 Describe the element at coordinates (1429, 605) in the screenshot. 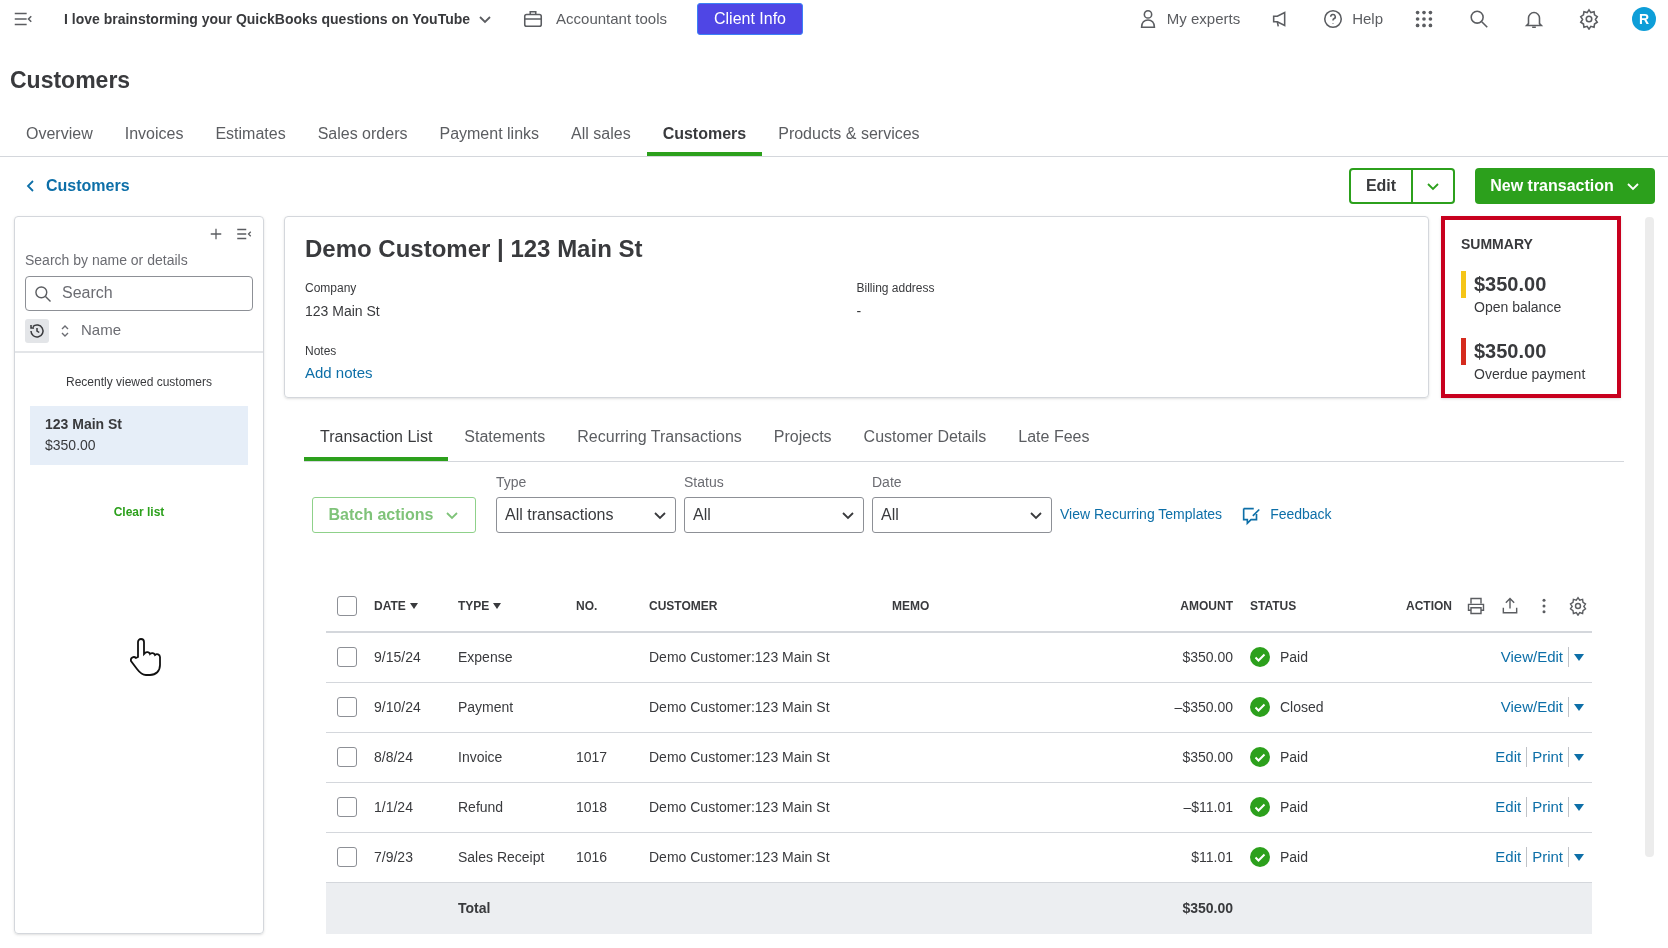

I see `column-header: ACTION` at that location.